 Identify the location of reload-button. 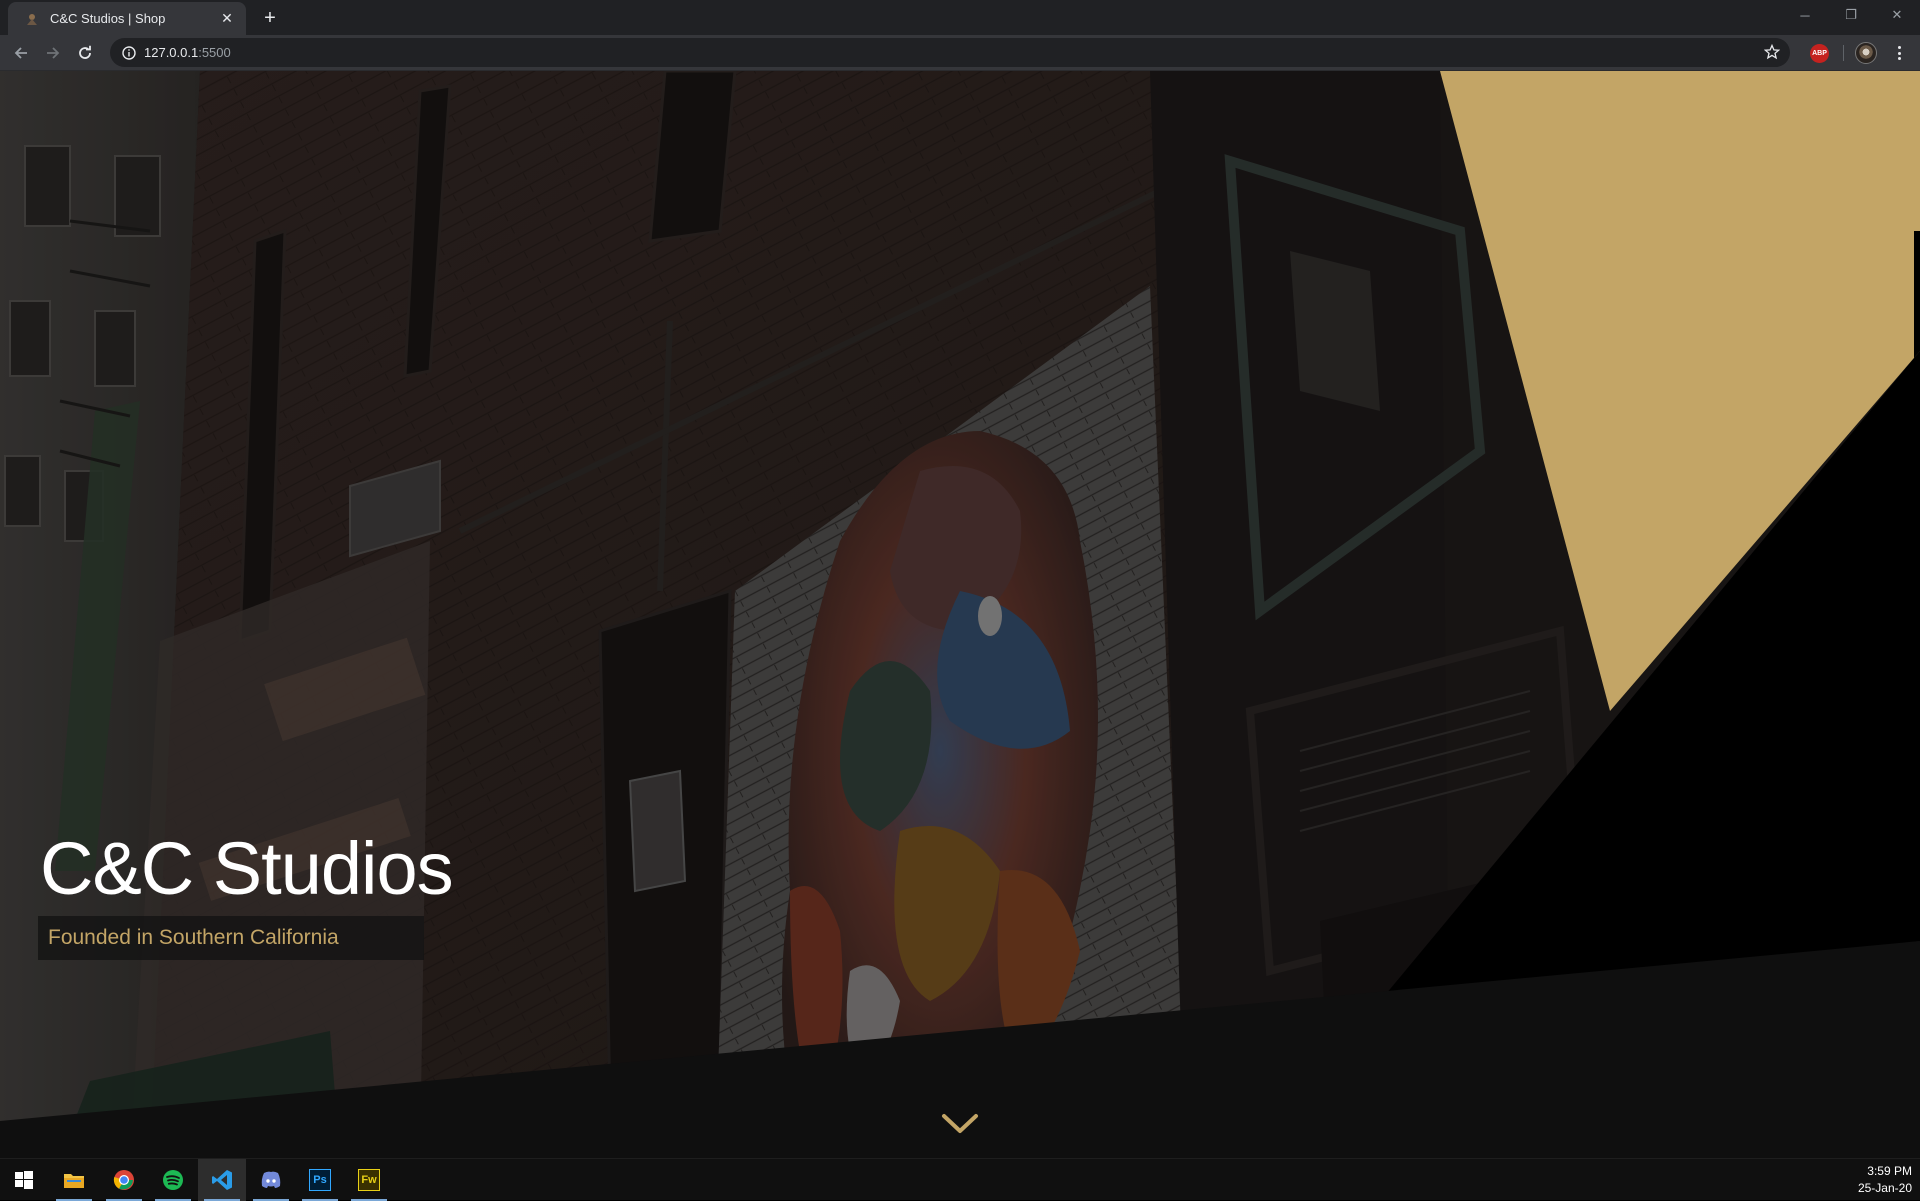
(85, 53).